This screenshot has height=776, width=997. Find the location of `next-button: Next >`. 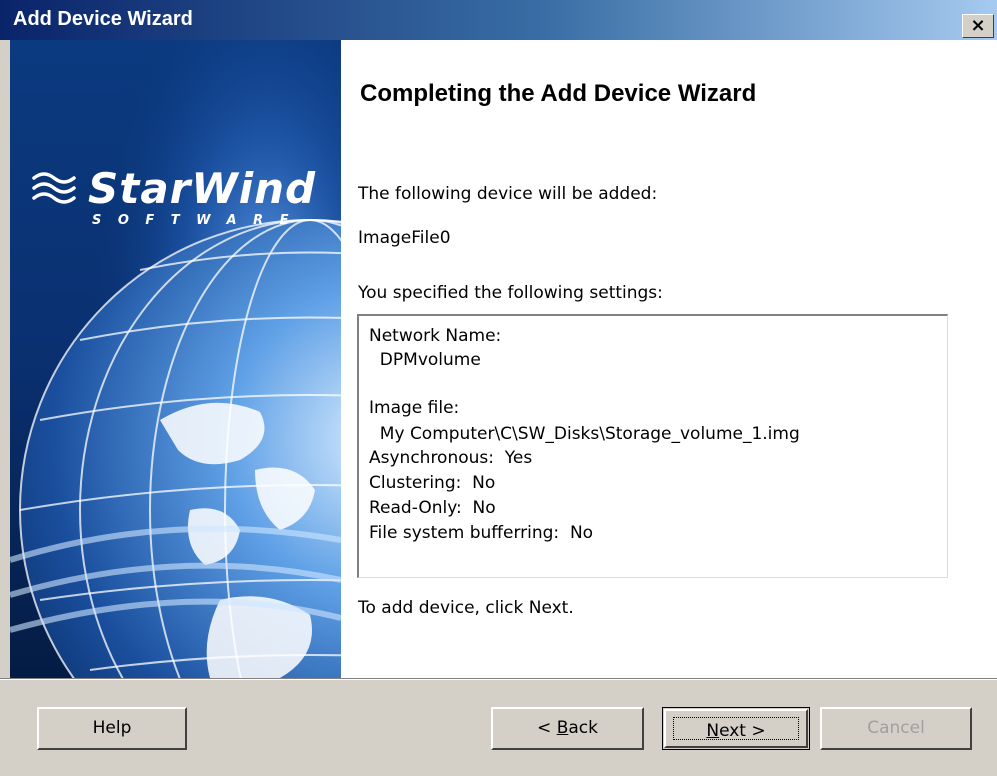

next-button: Next > is located at coordinates (736, 728).